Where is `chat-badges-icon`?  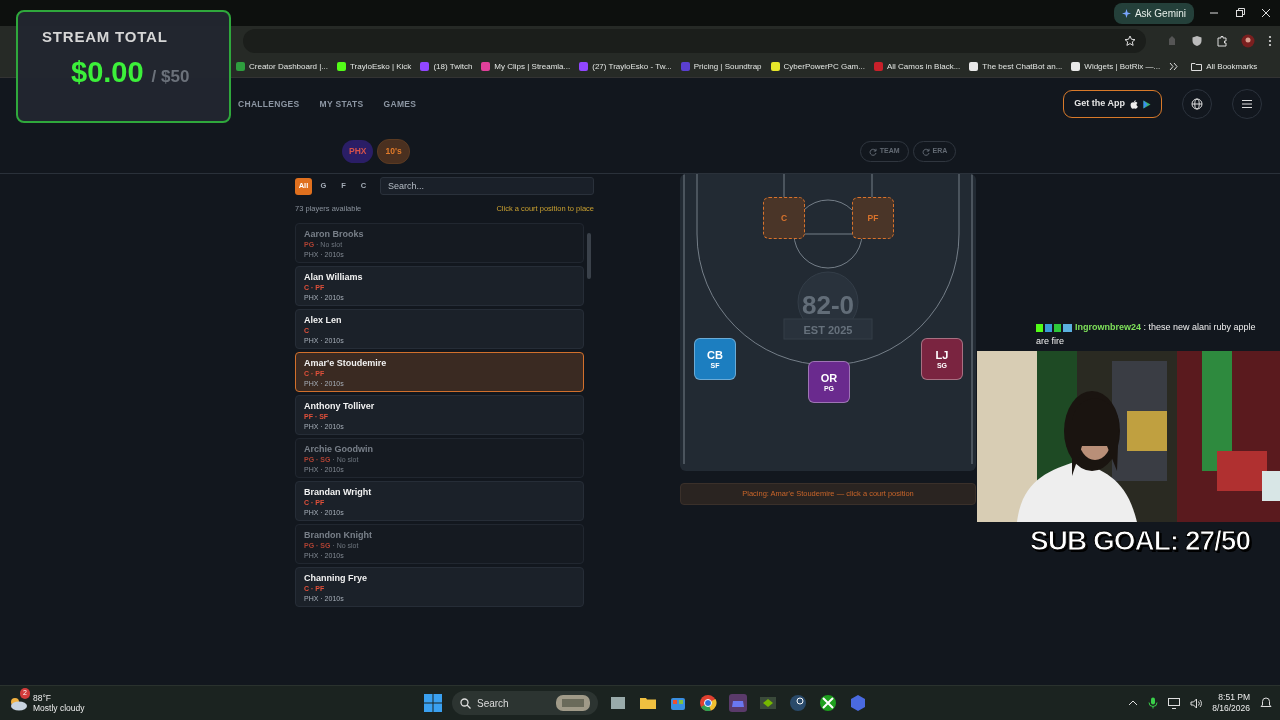
chat-badges-icon is located at coordinates (1054, 327).